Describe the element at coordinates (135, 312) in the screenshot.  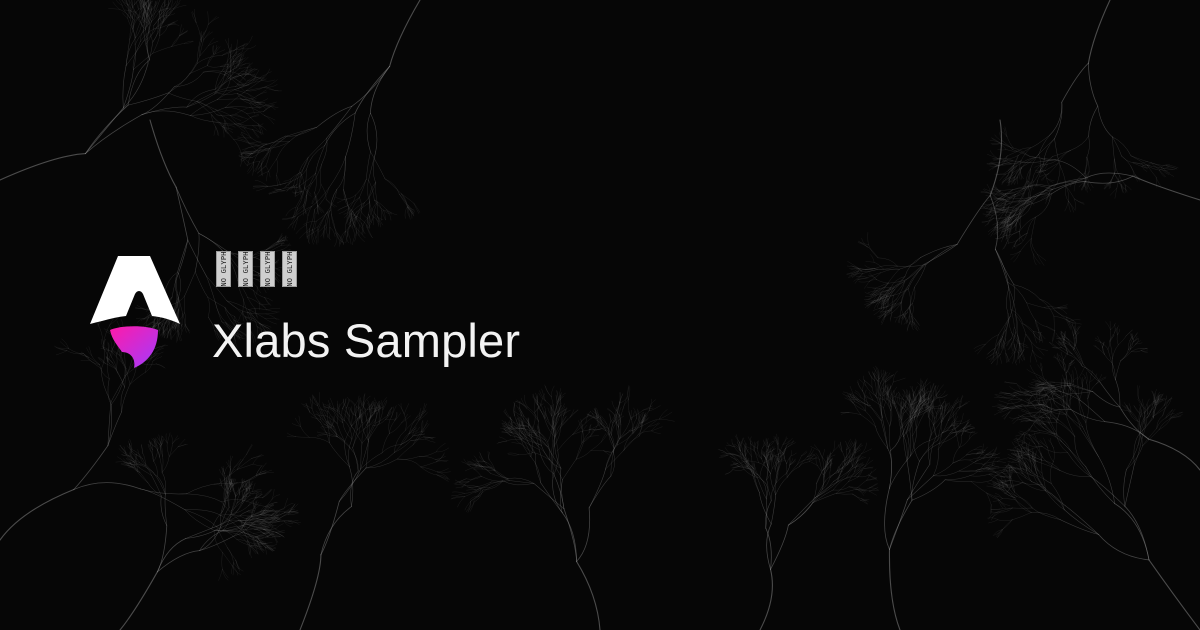
I see `astro-rocket-logo-icon` at that location.